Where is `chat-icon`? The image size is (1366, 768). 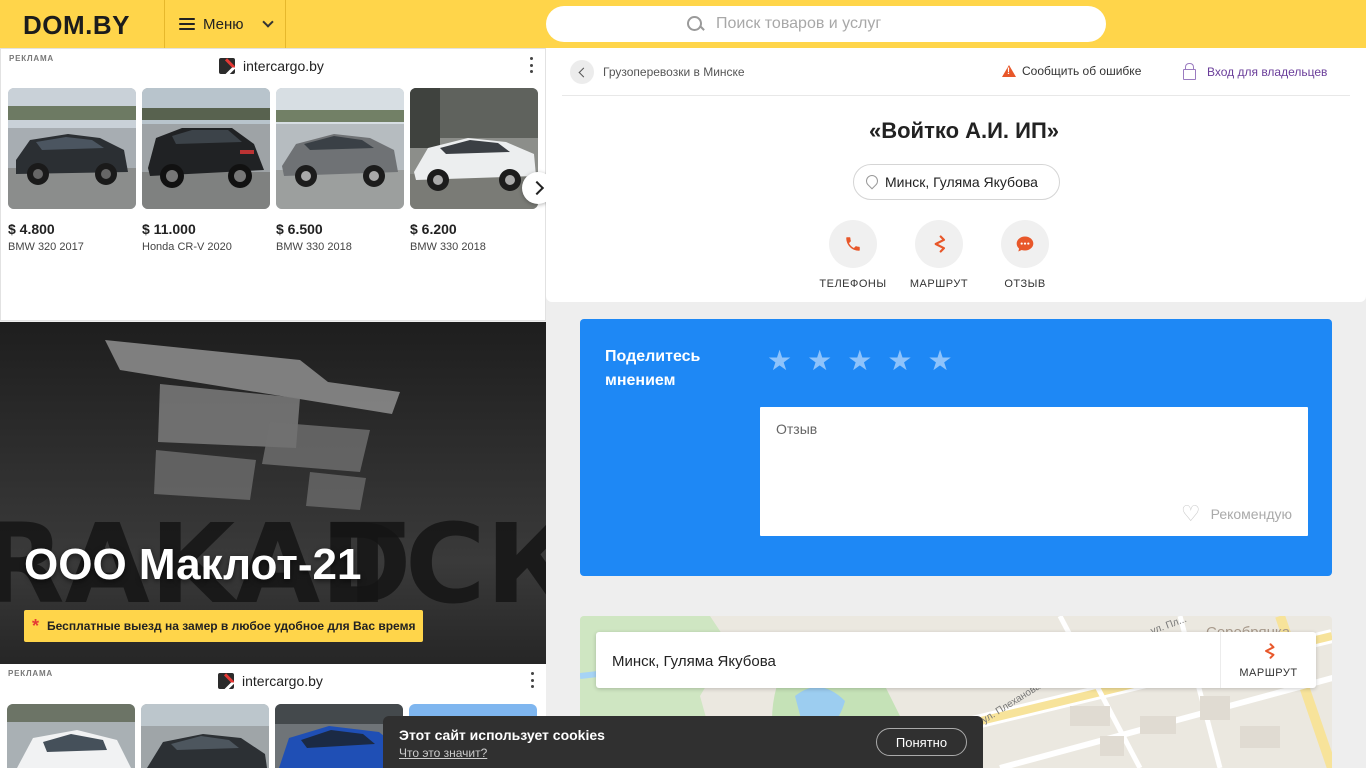
chat-icon is located at coordinates (1025, 244).